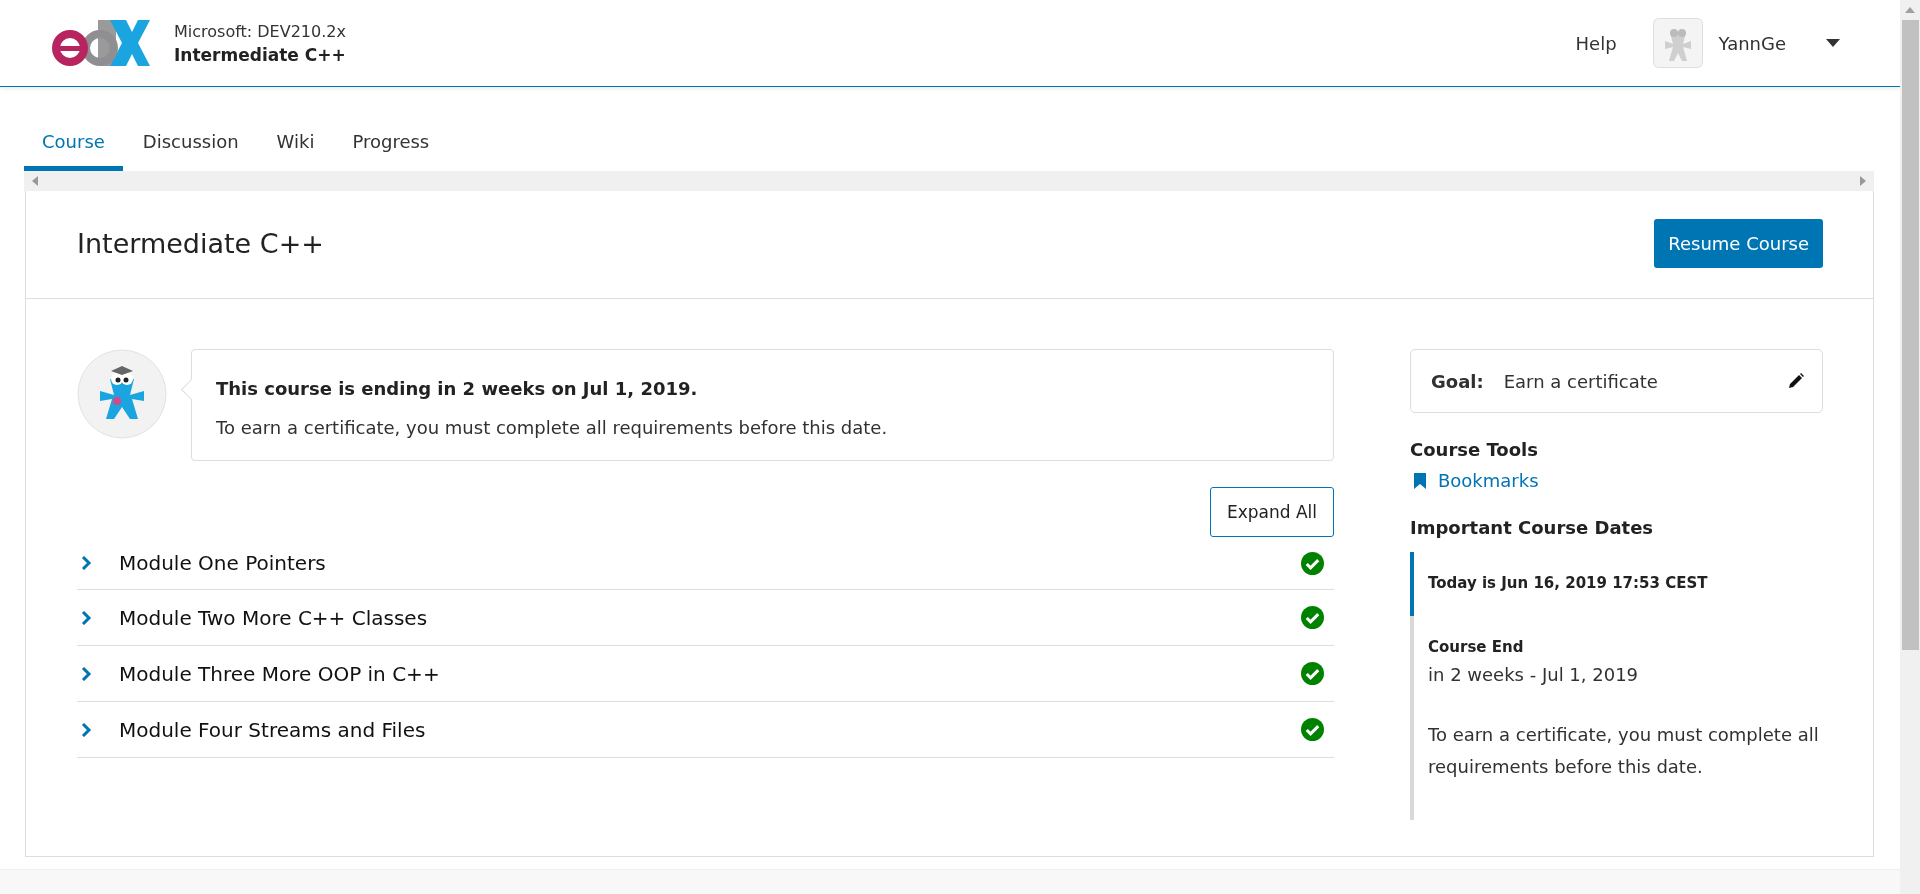 This screenshot has width=1920, height=894. I want to click on date-value: in 2 weeks - Jul 1, 2019, so click(1534, 674).